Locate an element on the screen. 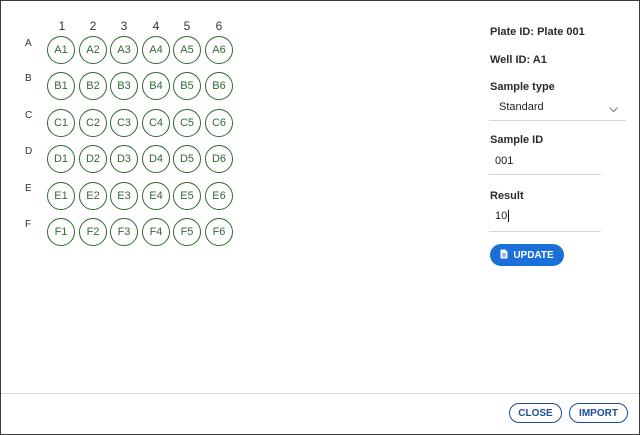 The width and height of the screenshot is (640, 435). close-button: CLOSE is located at coordinates (535, 413).